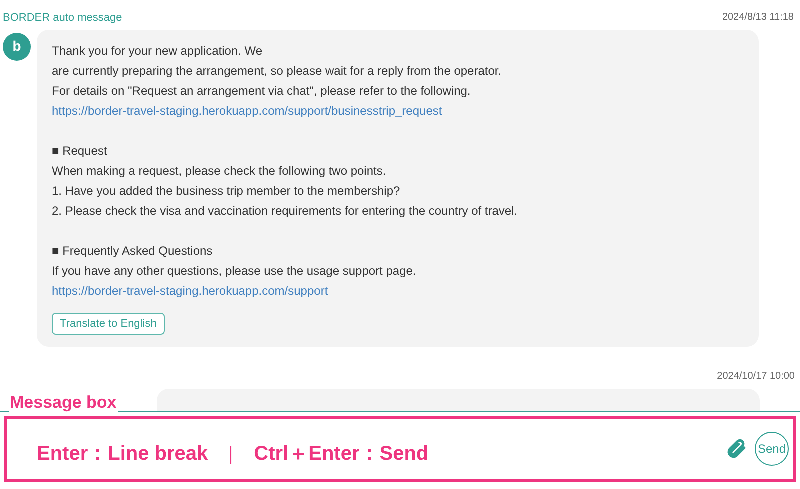  I want to click on message-line: ■ Request, so click(80, 151).